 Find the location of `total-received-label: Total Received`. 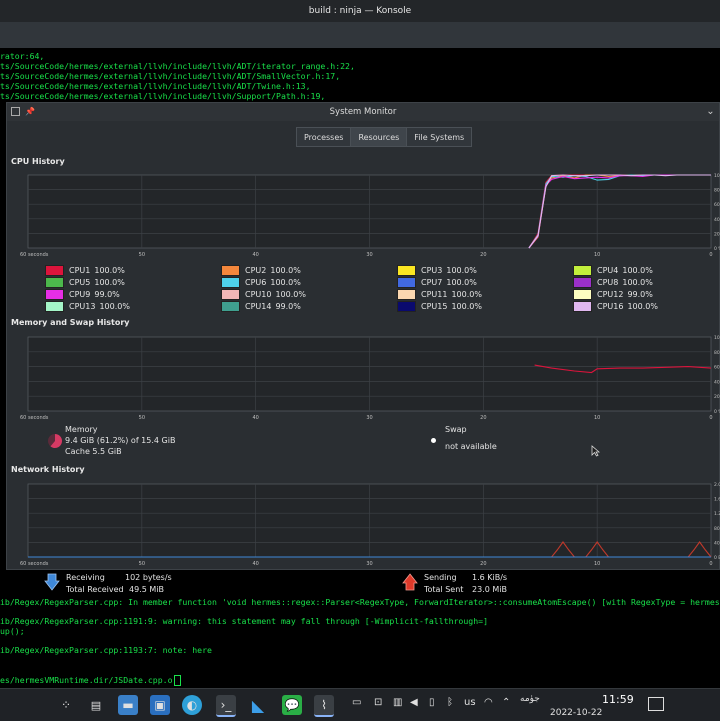

total-received-label: Total Received is located at coordinates (95, 589).